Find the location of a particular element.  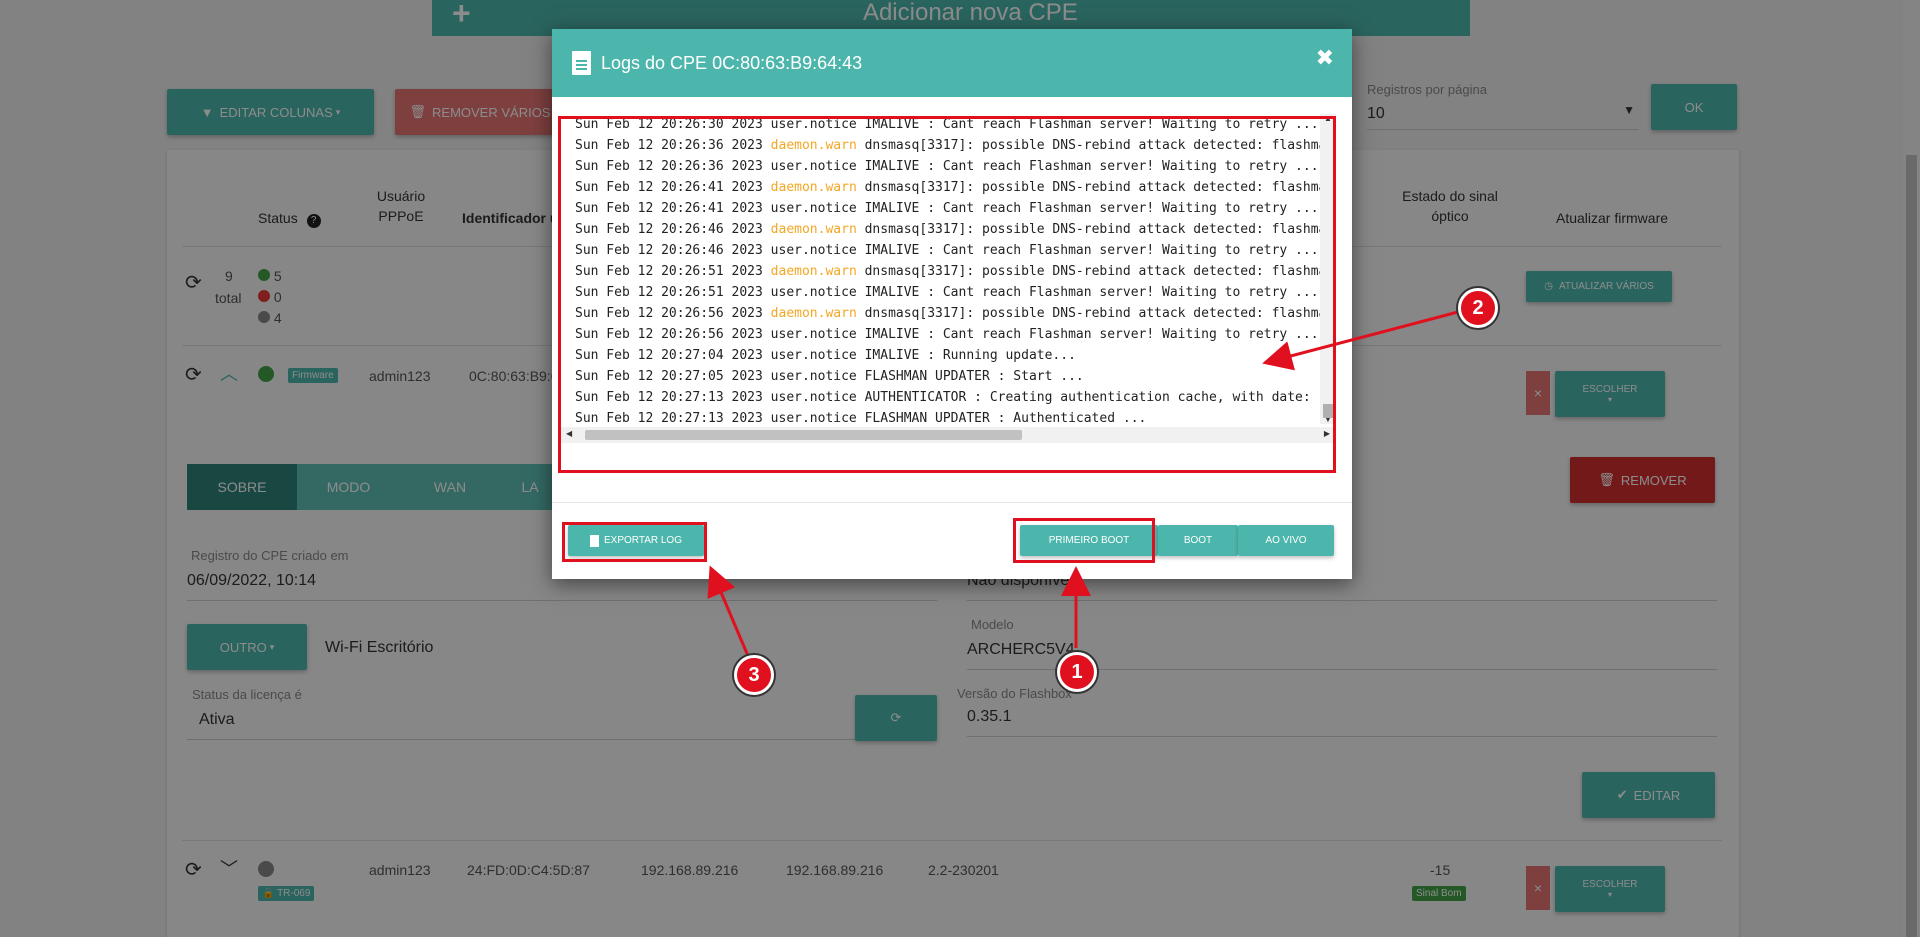

annotation-badge-3: 3 is located at coordinates (754, 675).